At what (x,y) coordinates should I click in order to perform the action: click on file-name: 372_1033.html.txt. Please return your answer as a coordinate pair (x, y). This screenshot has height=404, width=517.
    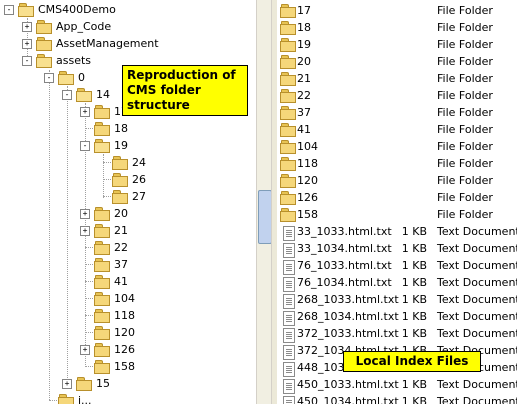
    Looking at the image, I should click on (348, 333).